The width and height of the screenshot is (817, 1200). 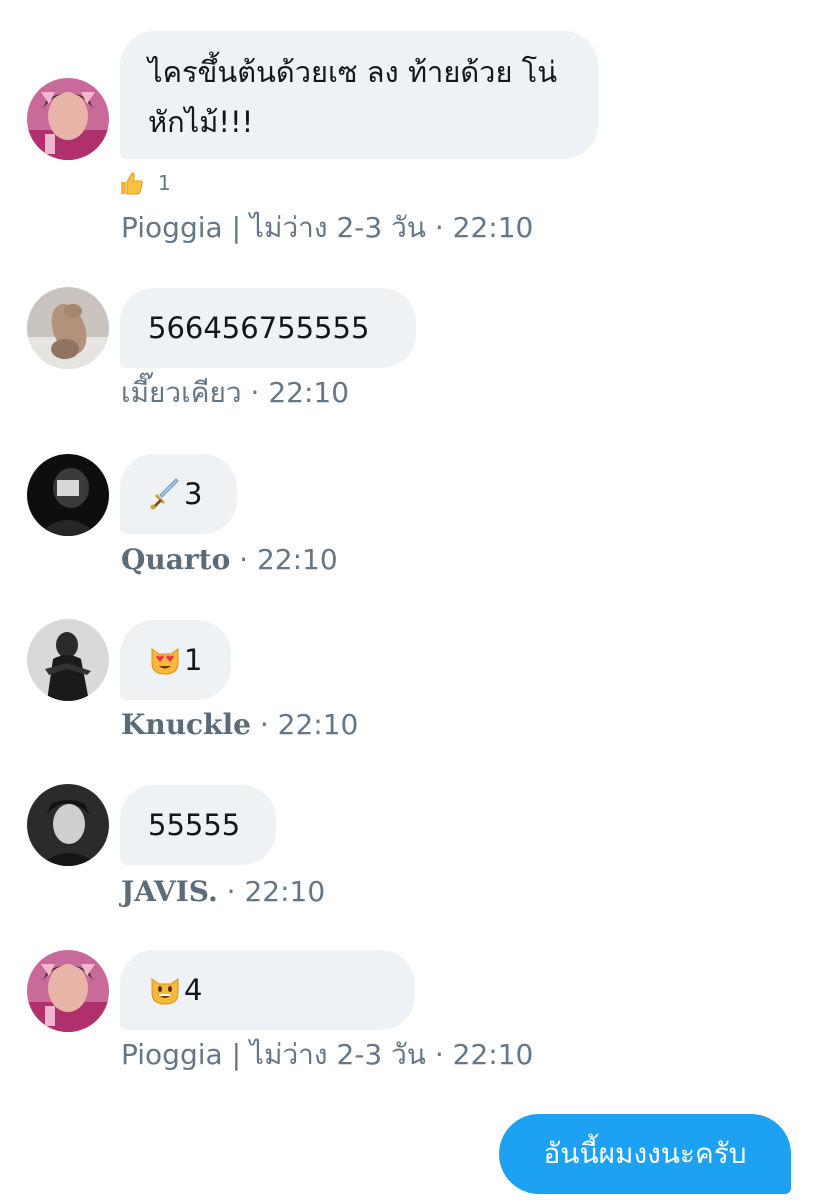 I want to click on message-text: 4, so click(x=193, y=990).